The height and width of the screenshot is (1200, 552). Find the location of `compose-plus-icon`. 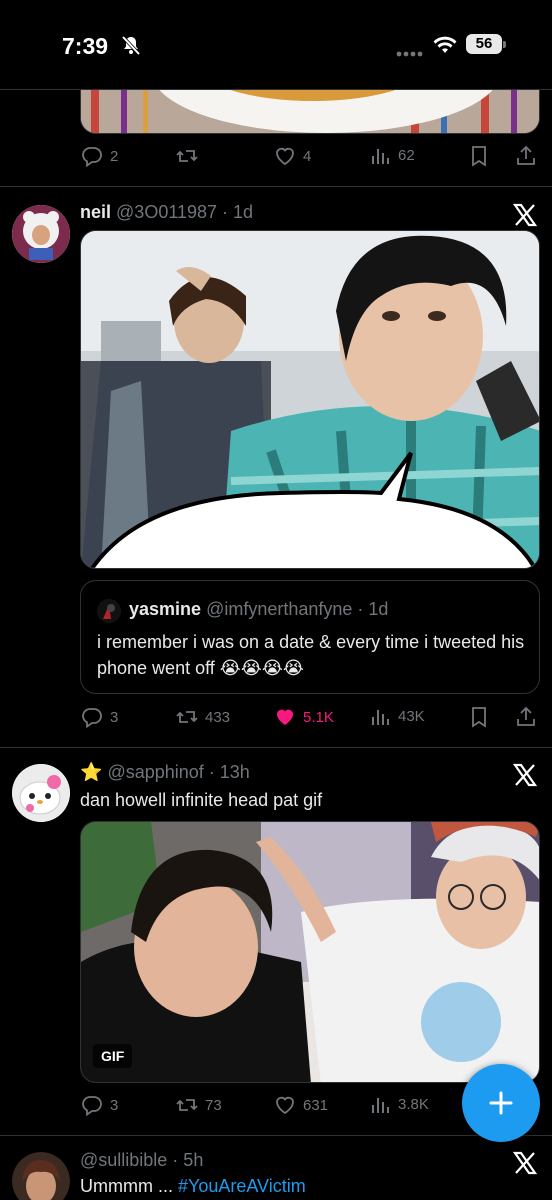

compose-plus-icon is located at coordinates (501, 1103).